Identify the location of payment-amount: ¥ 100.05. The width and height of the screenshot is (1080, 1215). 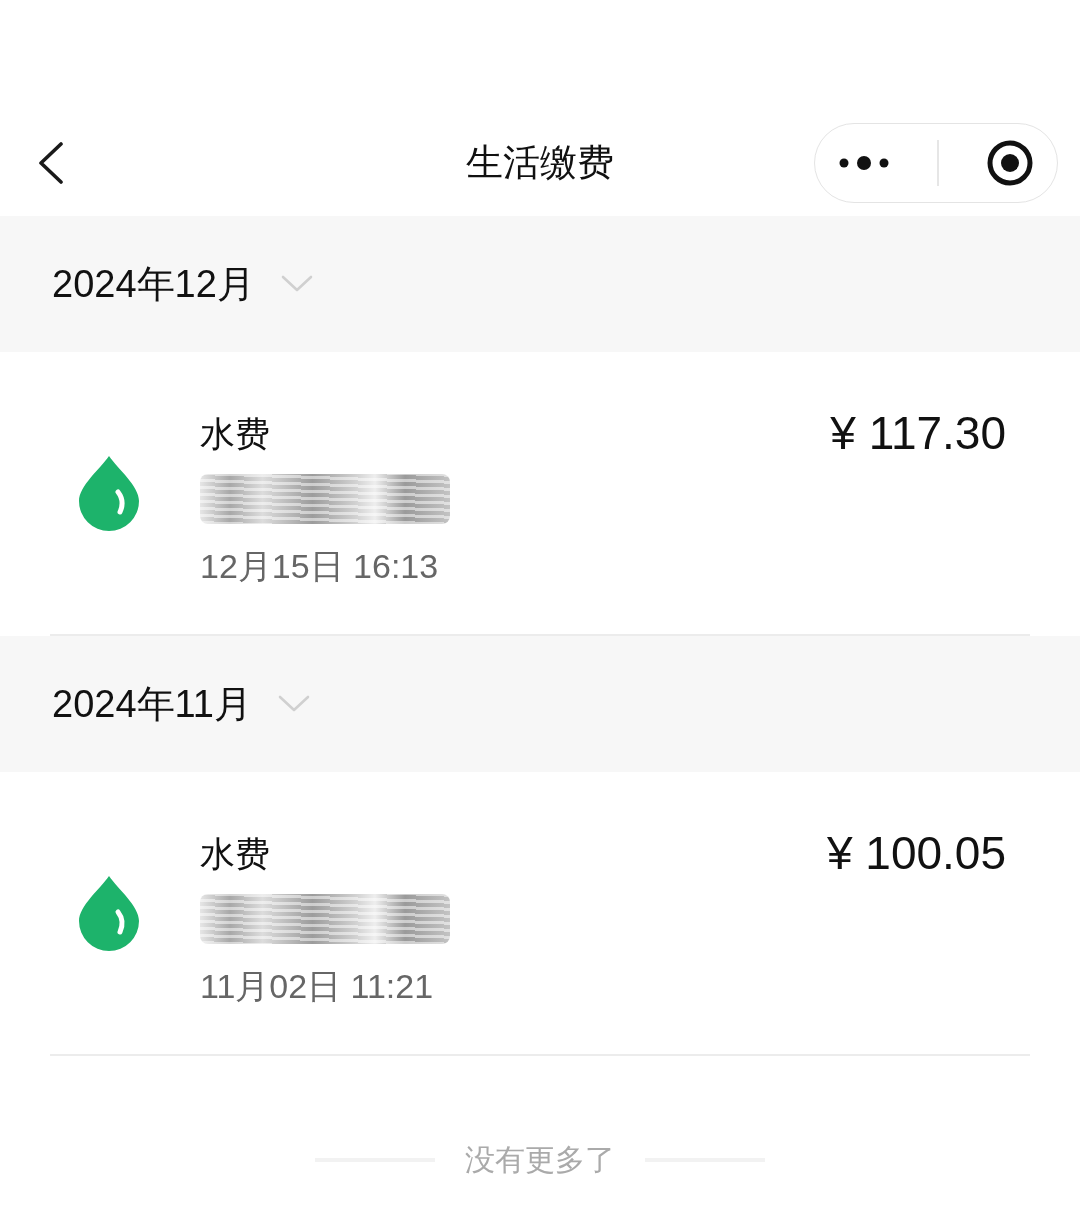
(916, 853).